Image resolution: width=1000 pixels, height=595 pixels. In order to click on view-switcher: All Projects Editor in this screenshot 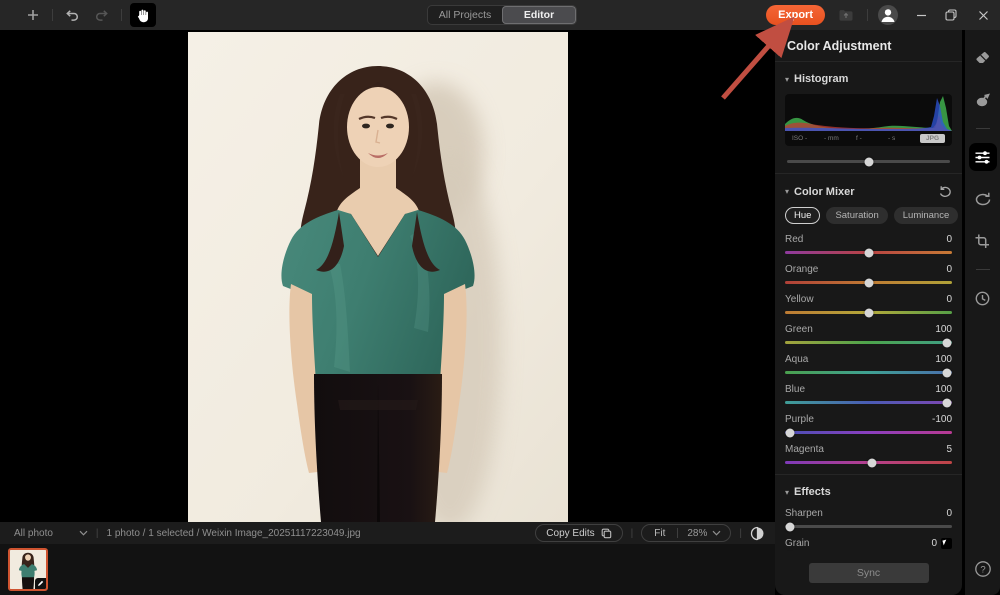, I will do `click(502, 15)`.